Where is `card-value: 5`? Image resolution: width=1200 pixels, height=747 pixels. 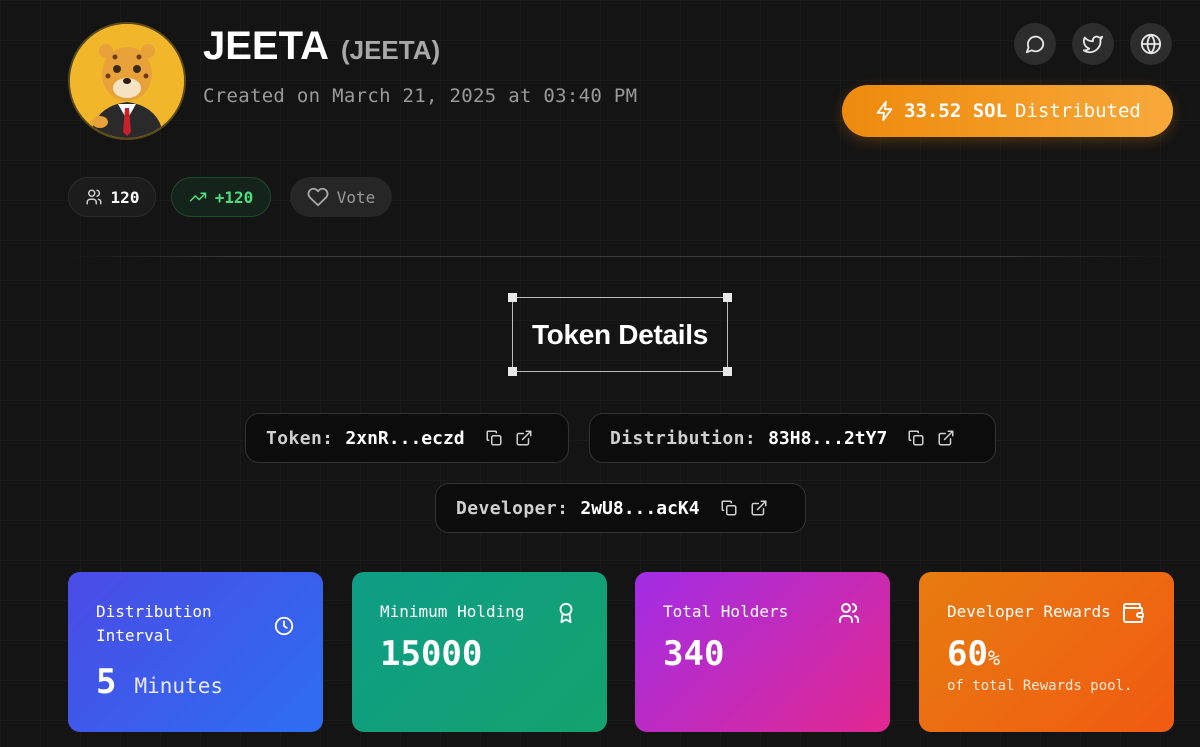 card-value: 5 is located at coordinates (106, 682).